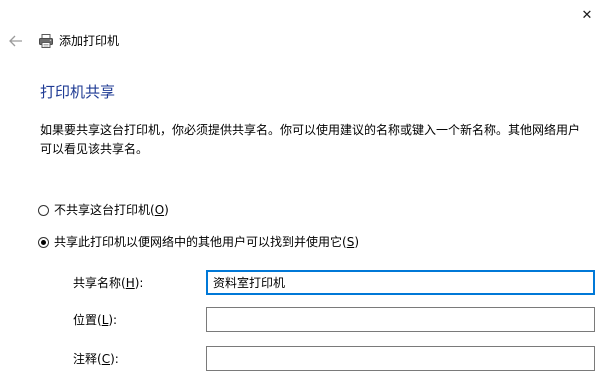 The width and height of the screenshot is (608, 386). I want to click on share-radio, so click(43, 242).